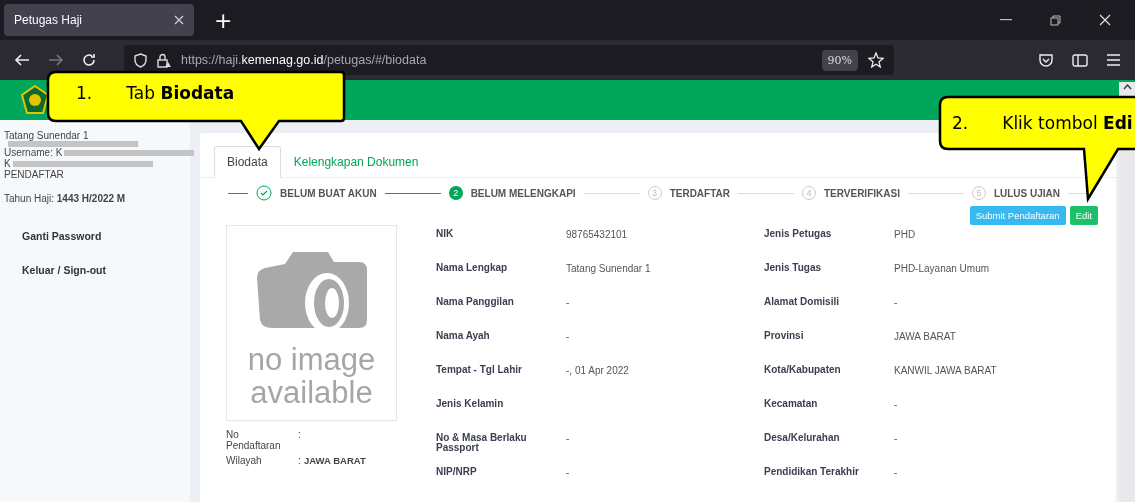 The width and height of the screenshot is (1135, 502). What do you see at coordinates (1113, 60) in the screenshot?
I see `menu-icon` at bounding box center [1113, 60].